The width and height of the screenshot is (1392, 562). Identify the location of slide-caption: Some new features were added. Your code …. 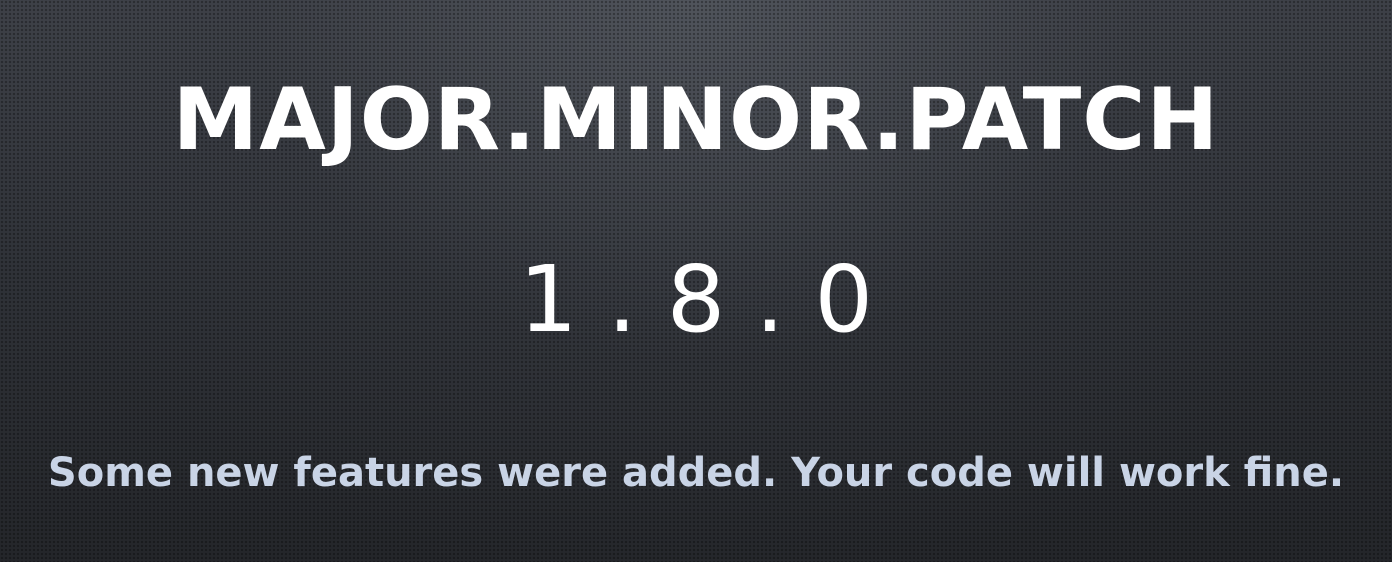
(696, 473).